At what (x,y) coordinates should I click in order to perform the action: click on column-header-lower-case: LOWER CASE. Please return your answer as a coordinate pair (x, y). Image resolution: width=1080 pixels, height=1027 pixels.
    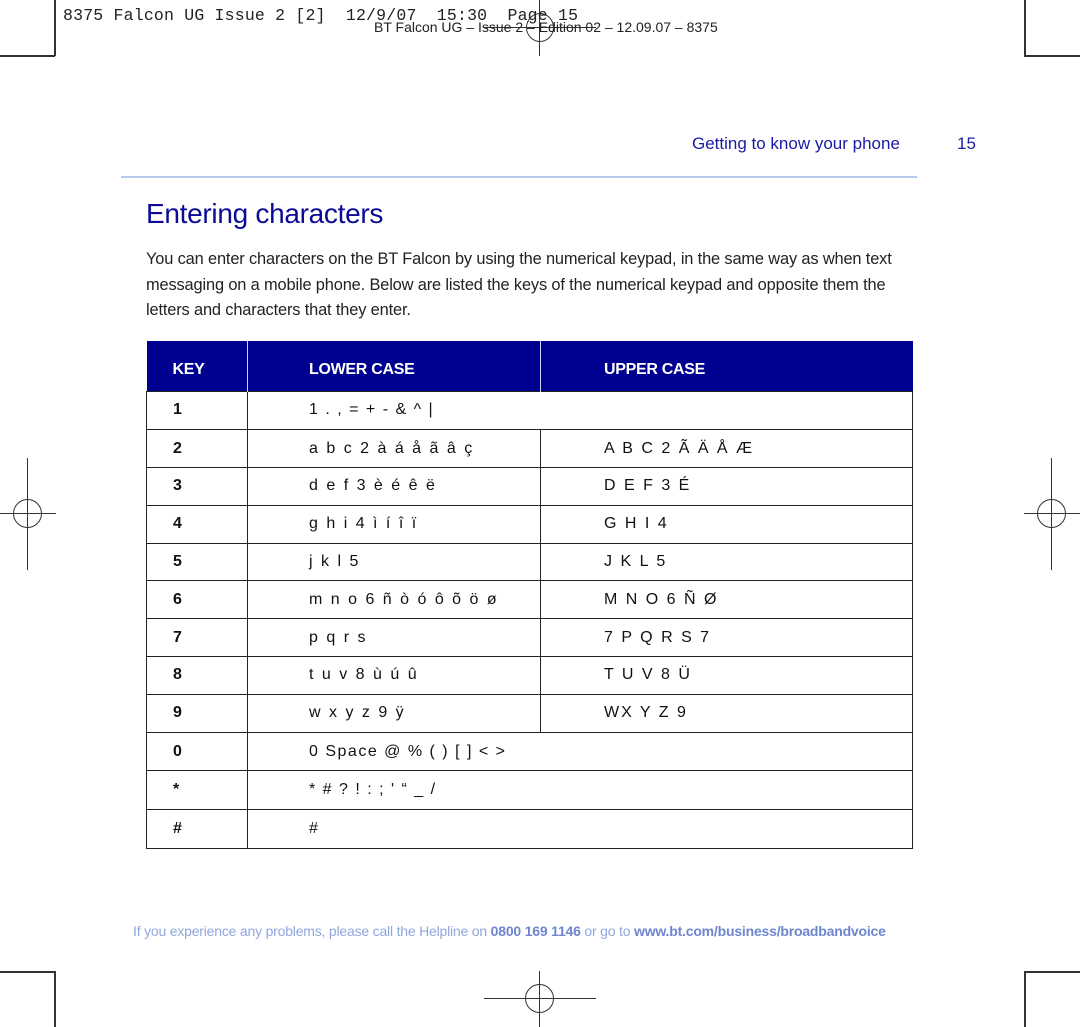
    Looking at the image, I should click on (394, 366).